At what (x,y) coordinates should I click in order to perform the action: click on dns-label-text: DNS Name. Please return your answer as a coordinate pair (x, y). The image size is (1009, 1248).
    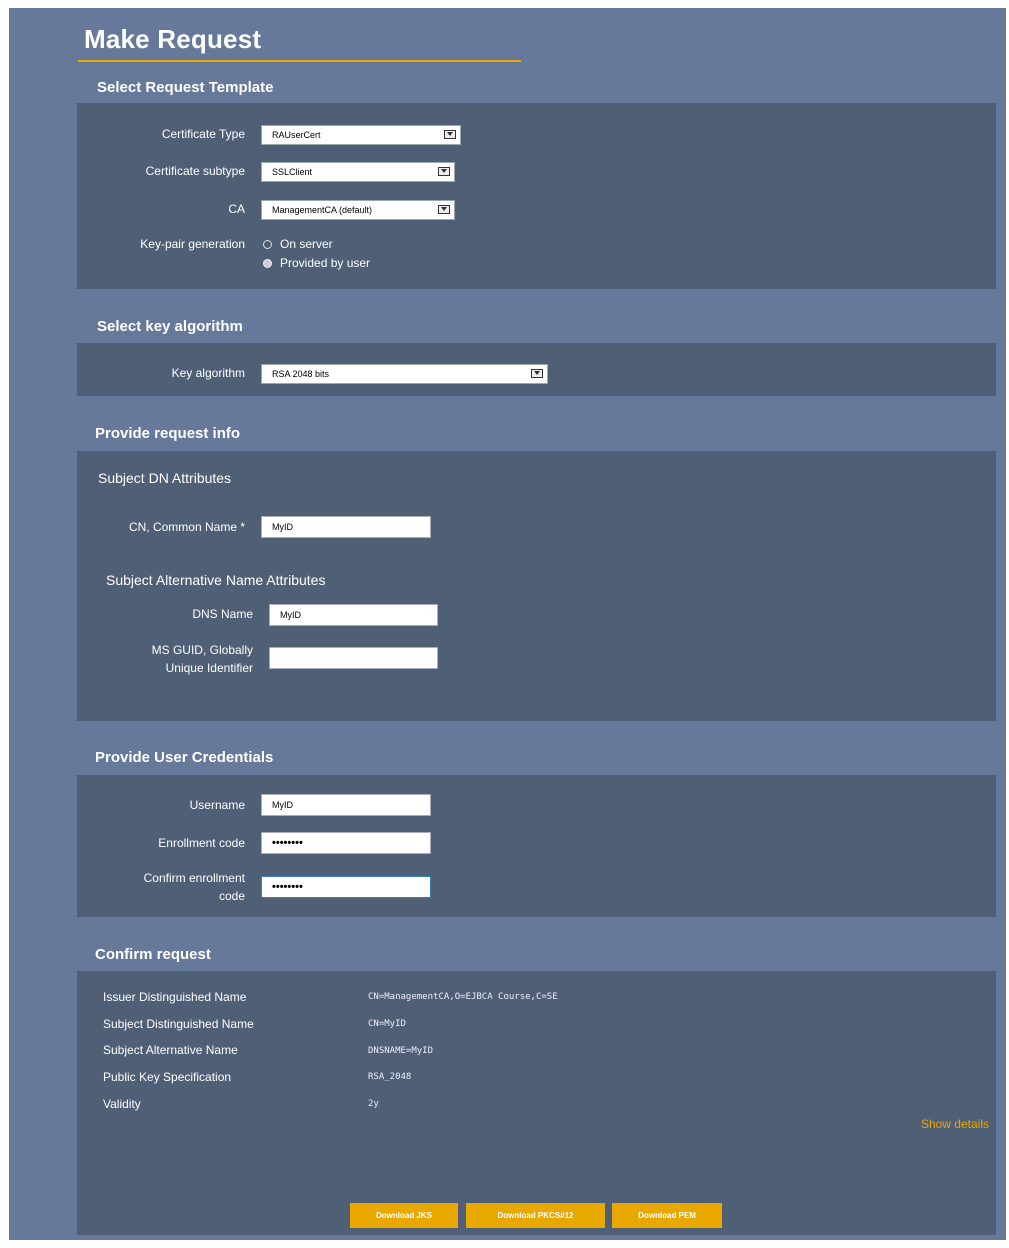
    Looking at the image, I should click on (222, 614).